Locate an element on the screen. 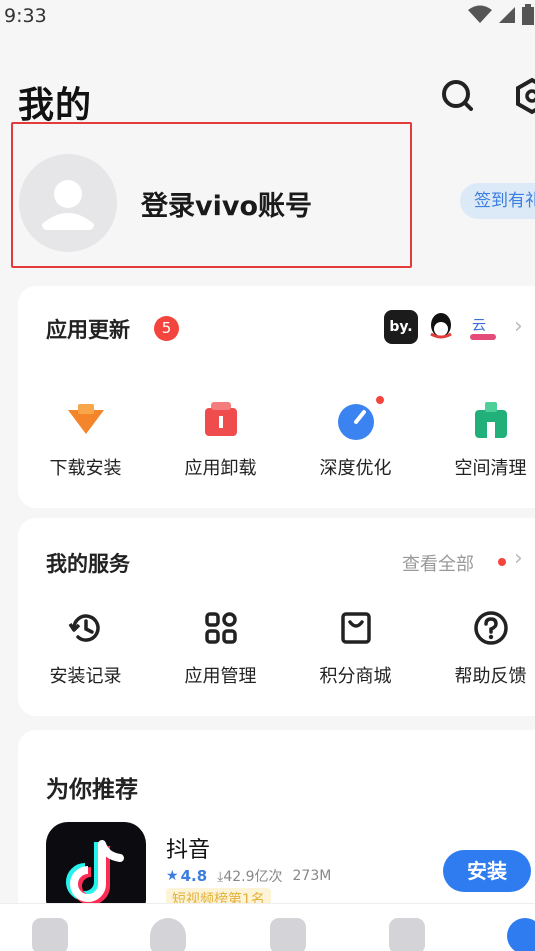  grid-label: 应用管理 is located at coordinates (220, 676).